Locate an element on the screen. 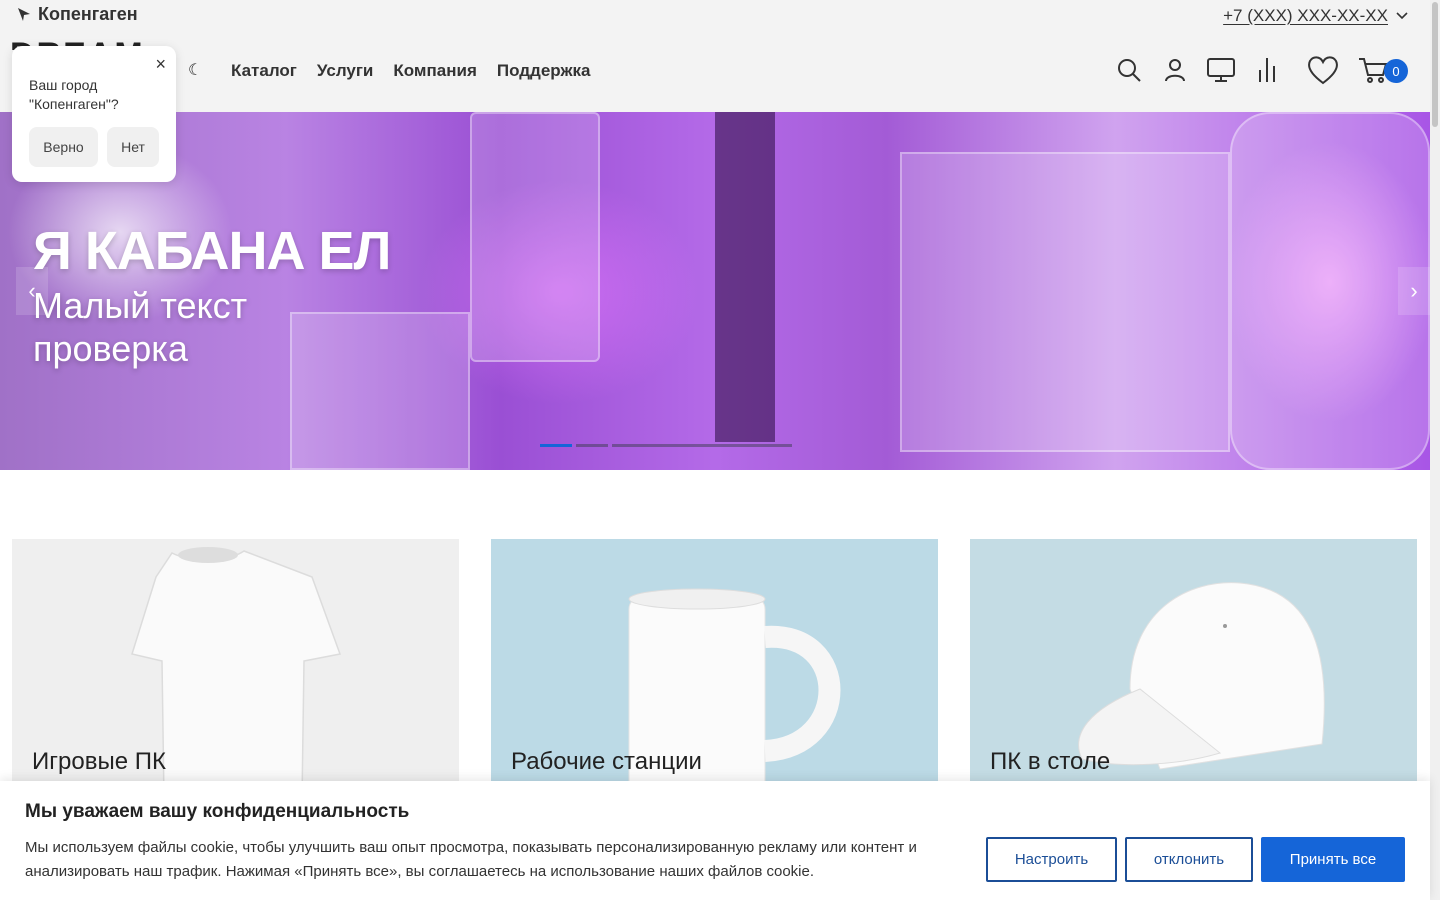 Image resolution: width=1440 pixels, height=900 pixels. city-name: Копенгаген is located at coordinates (88, 14).